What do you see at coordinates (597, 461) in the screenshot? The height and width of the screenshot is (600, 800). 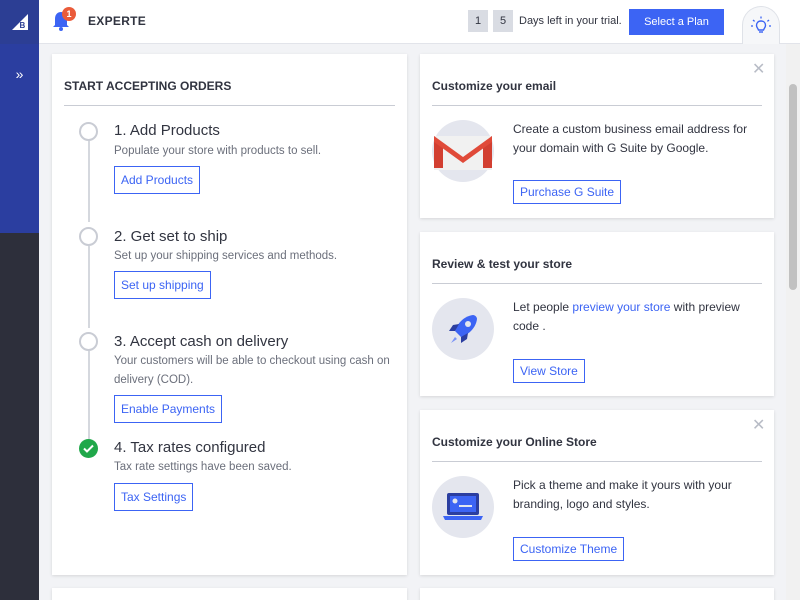 I see `online-store-card-divider` at bounding box center [597, 461].